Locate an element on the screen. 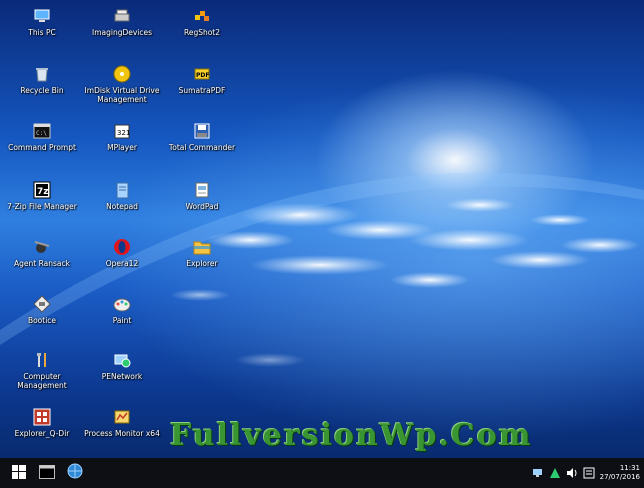 This screenshot has width=644, height=488. desktop-icon-wordpad: WordPad is located at coordinates (202, 195).